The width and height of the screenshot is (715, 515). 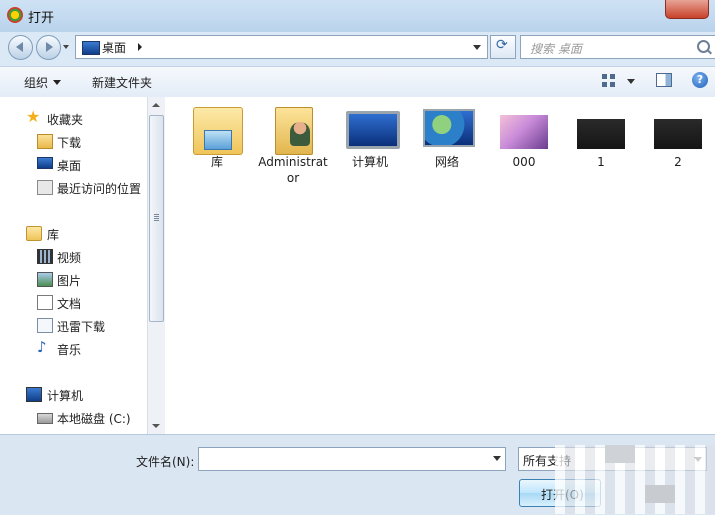 I want to click on download-folder-icon, so click(x=45, y=325).